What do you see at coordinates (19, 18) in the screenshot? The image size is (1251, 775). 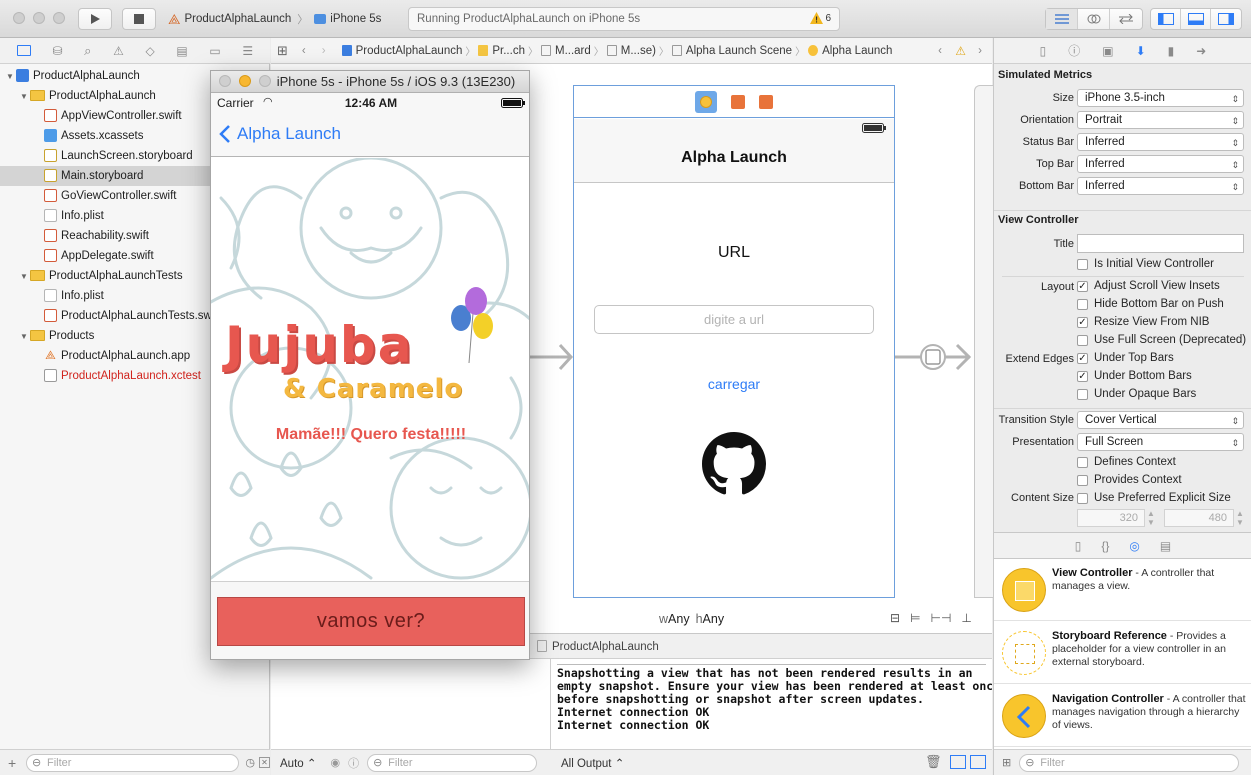 I see `close-window-button` at bounding box center [19, 18].